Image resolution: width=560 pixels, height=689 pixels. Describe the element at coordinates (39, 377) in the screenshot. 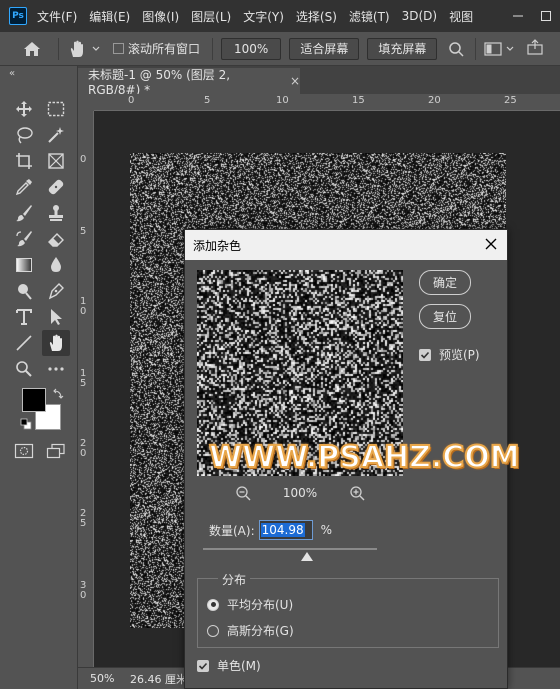

I see `tools-panel: «` at that location.